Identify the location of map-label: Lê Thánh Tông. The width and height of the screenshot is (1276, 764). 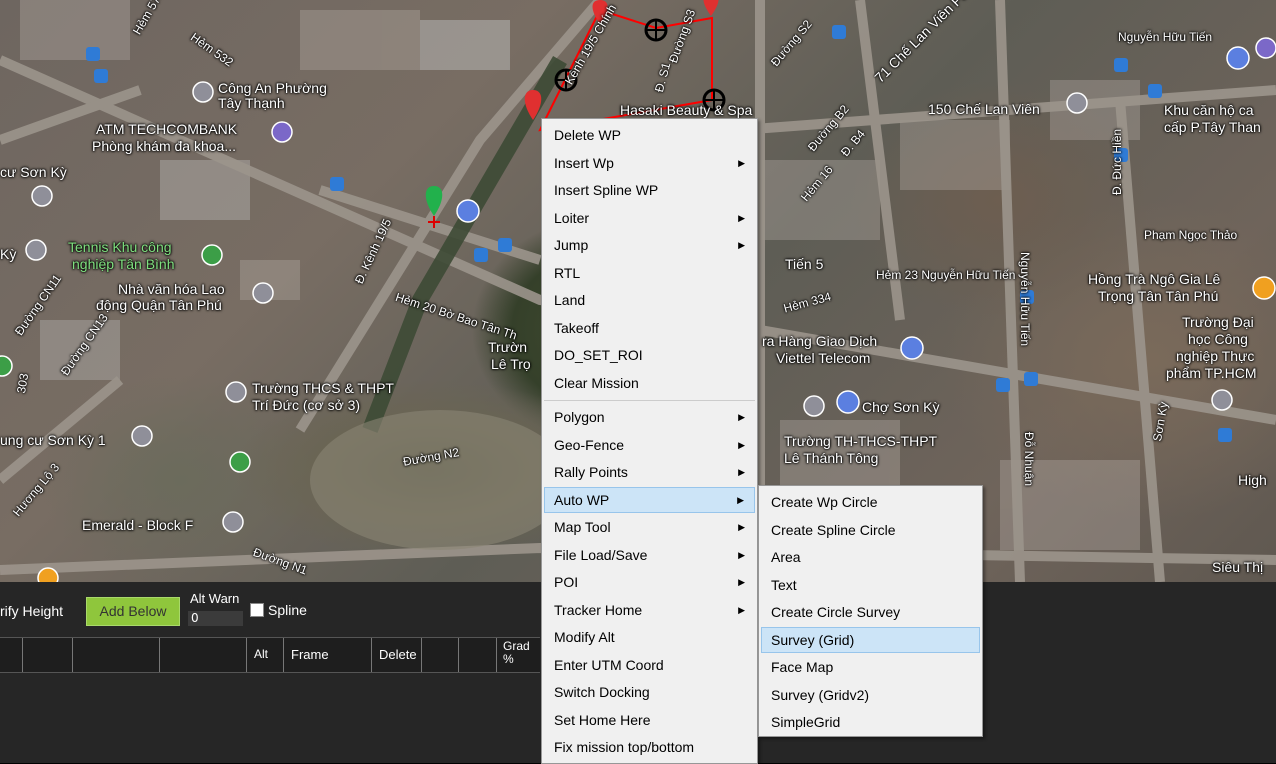
(831, 458).